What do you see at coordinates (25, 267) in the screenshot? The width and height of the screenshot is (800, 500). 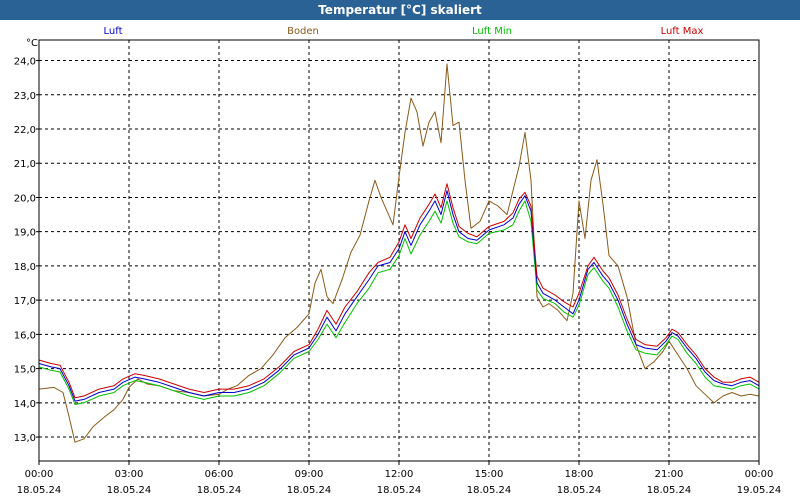 I see `y-tick-label: 18,0` at bounding box center [25, 267].